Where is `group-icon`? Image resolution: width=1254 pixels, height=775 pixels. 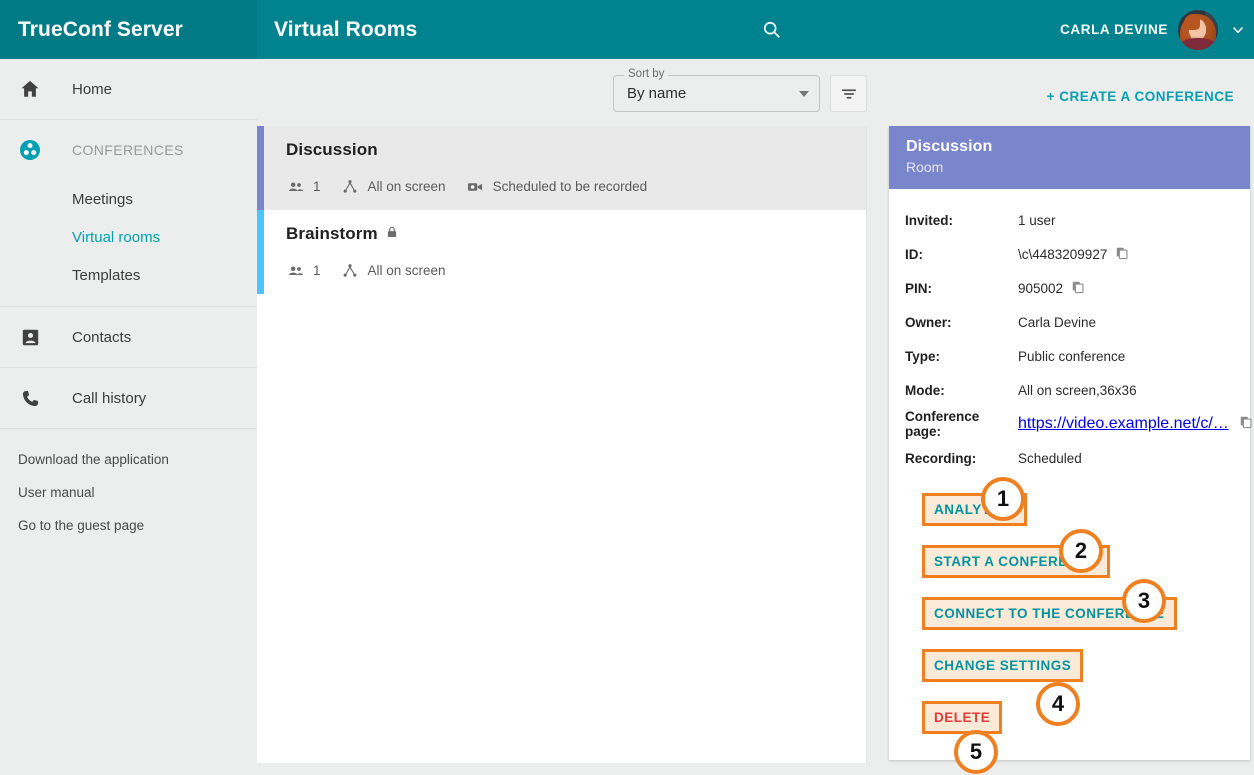 group-icon is located at coordinates (295, 186).